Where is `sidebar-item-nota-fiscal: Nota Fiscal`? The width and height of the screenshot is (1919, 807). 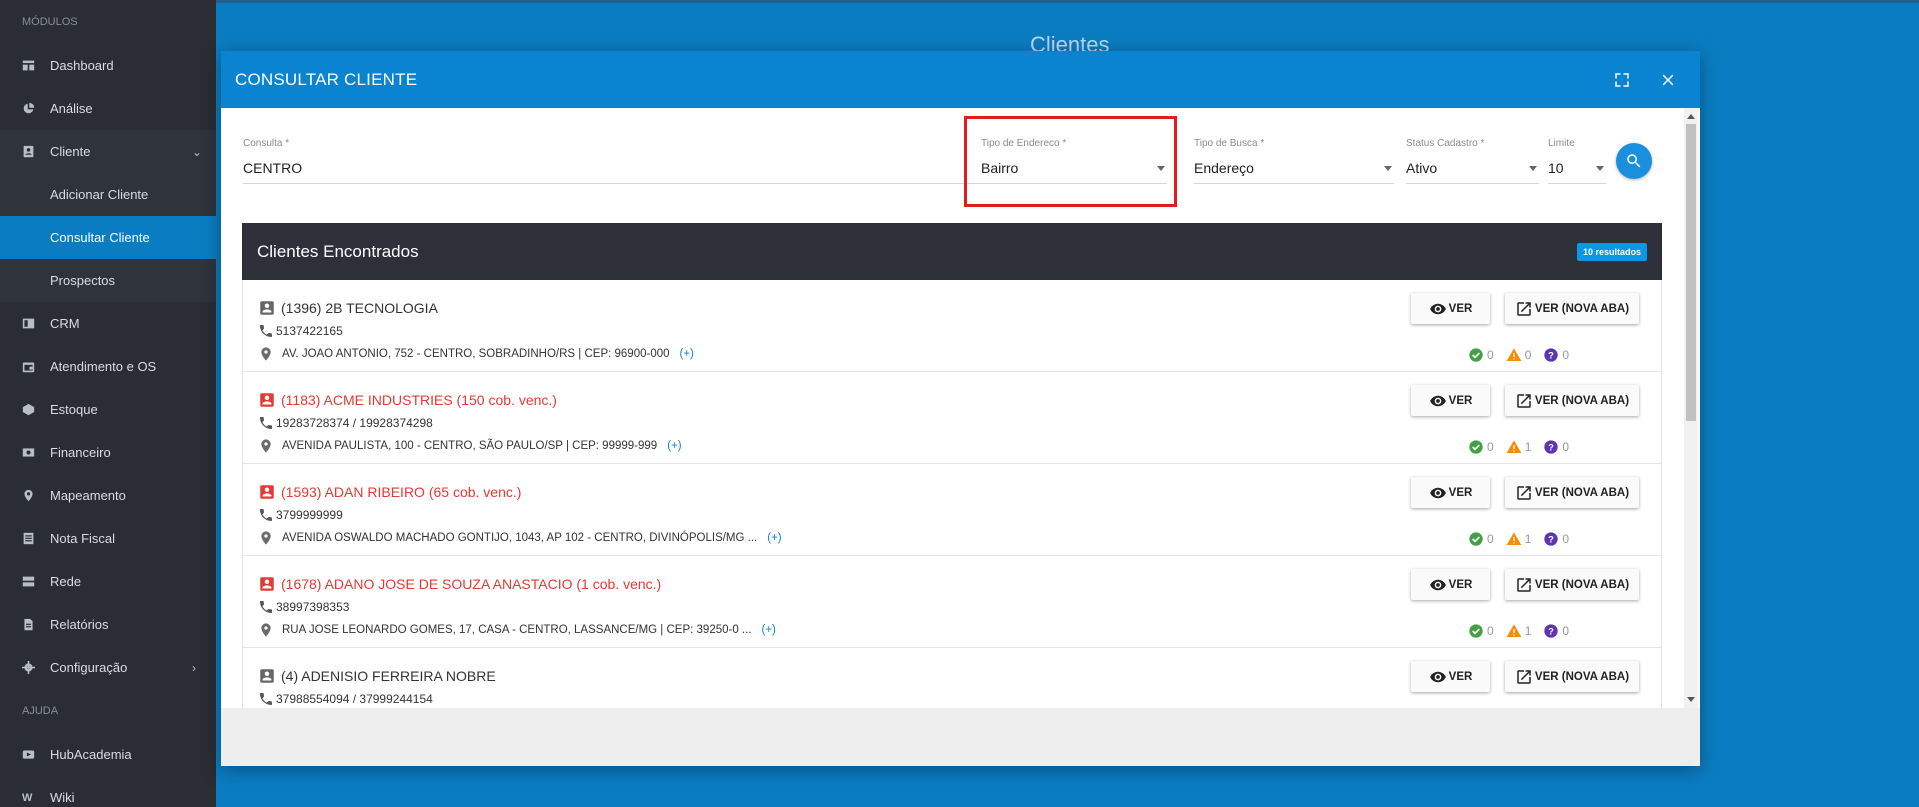 sidebar-item-nota-fiscal: Nota Fiscal is located at coordinates (108, 538).